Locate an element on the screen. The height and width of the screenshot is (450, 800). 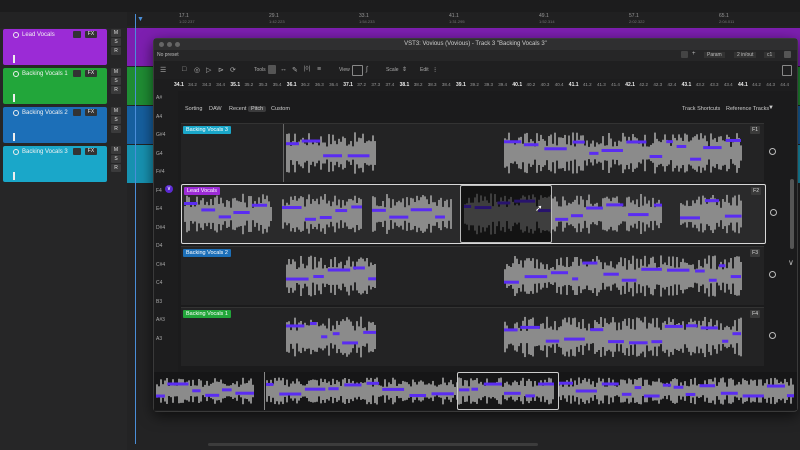
dropdown-chevron-icon: ▼ is located at coordinates (771, 108).